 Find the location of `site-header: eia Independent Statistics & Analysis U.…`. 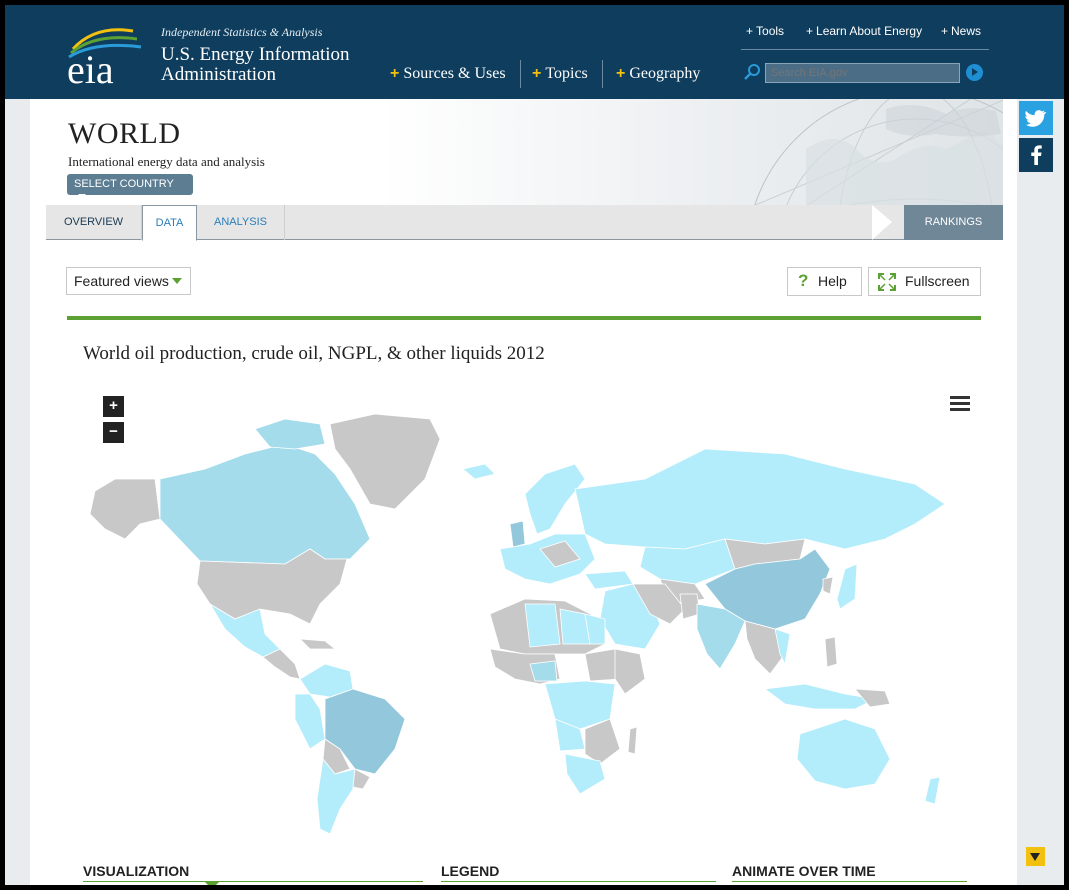

site-header: eia Independent Statistics & Analysis U.… is located at coordinates (534, 52).